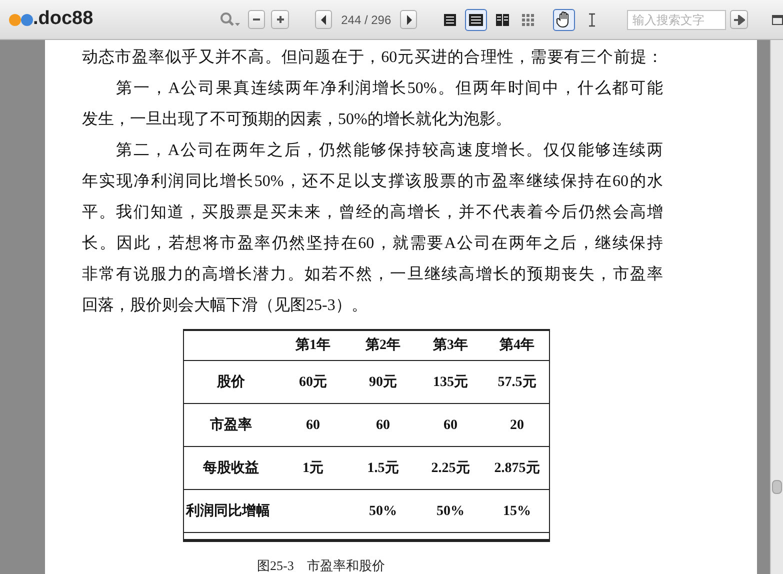 The height and width of the screenshot is (574, 783). What do you see at coordinates (21, 19) in the screenshot?
I see `logo-icon` at bounding box center [21, 19].